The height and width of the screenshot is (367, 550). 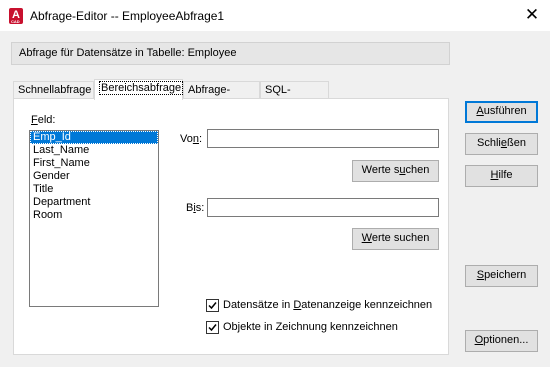 I want to click on window-title: Abfrage-Editor -- EmployeeAbfrage1, so click(x=127, y=16).